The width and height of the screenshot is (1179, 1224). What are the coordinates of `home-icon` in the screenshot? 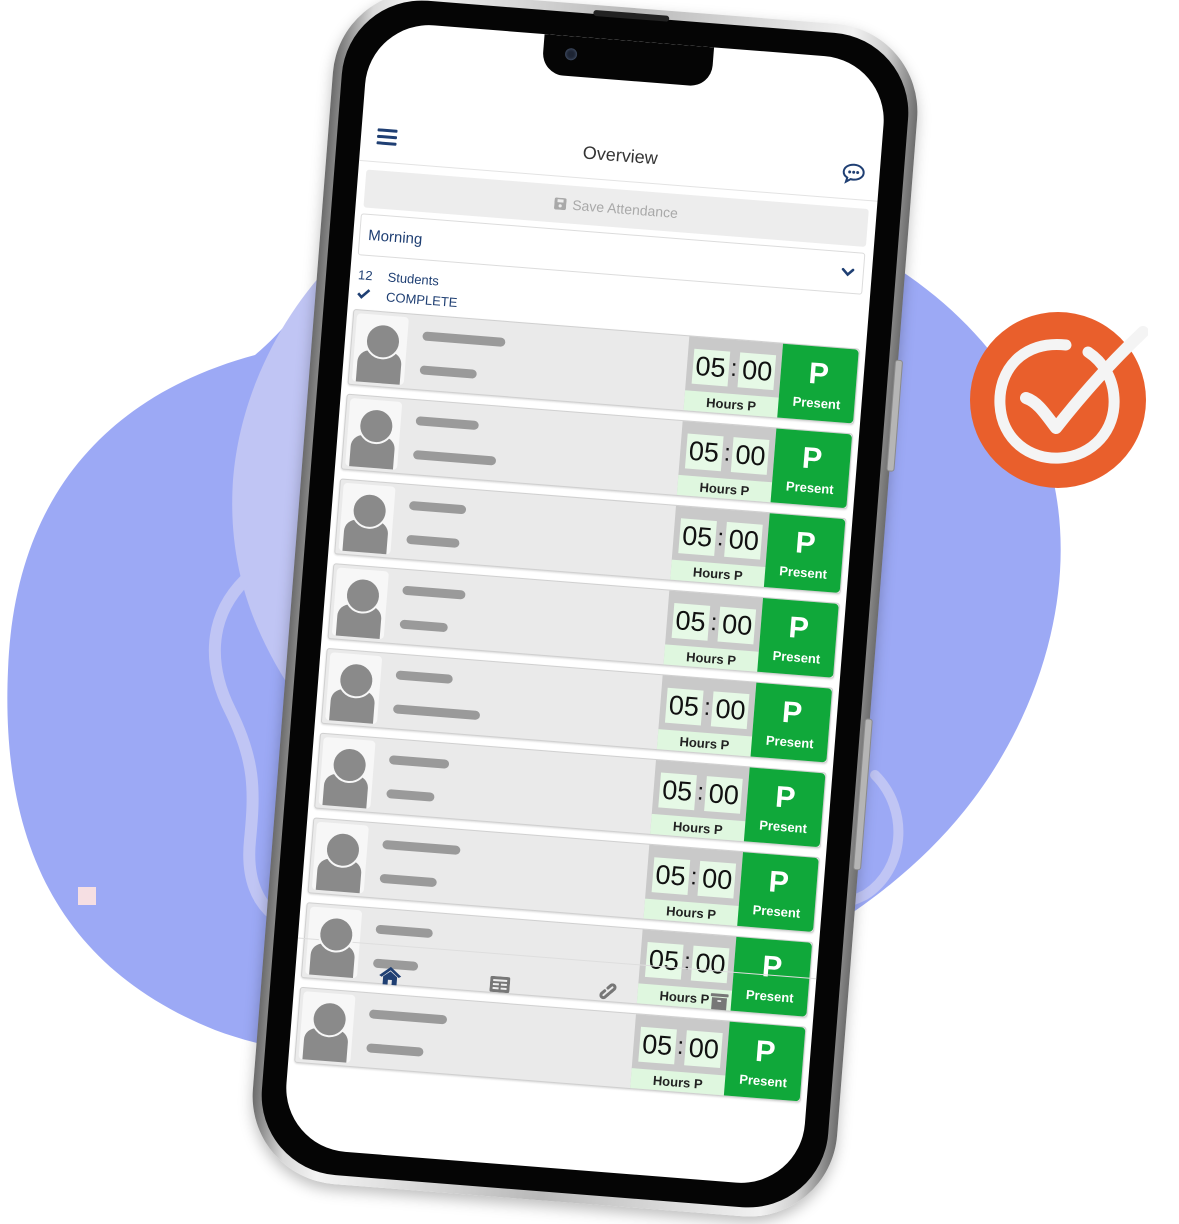 It's located at (390, 976).